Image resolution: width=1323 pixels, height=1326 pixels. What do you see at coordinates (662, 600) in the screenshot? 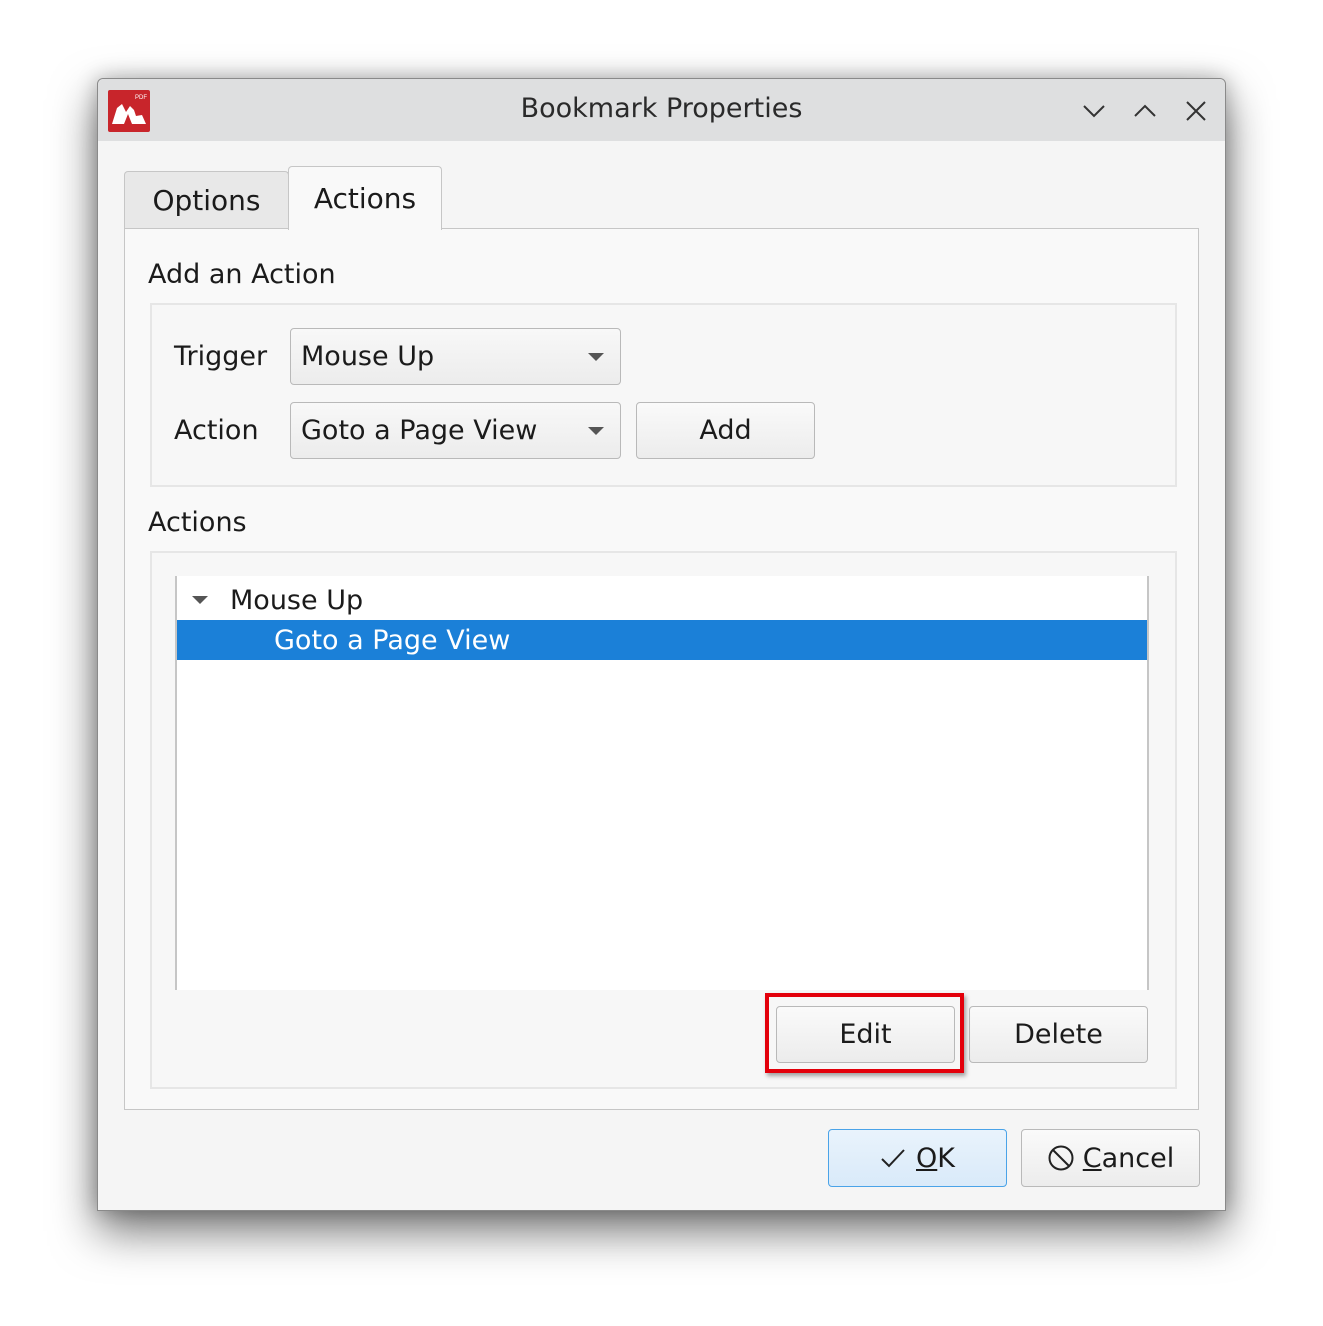
I see `tree-item-mouse-up: Mouse Up` at bounding box center [662, 600].